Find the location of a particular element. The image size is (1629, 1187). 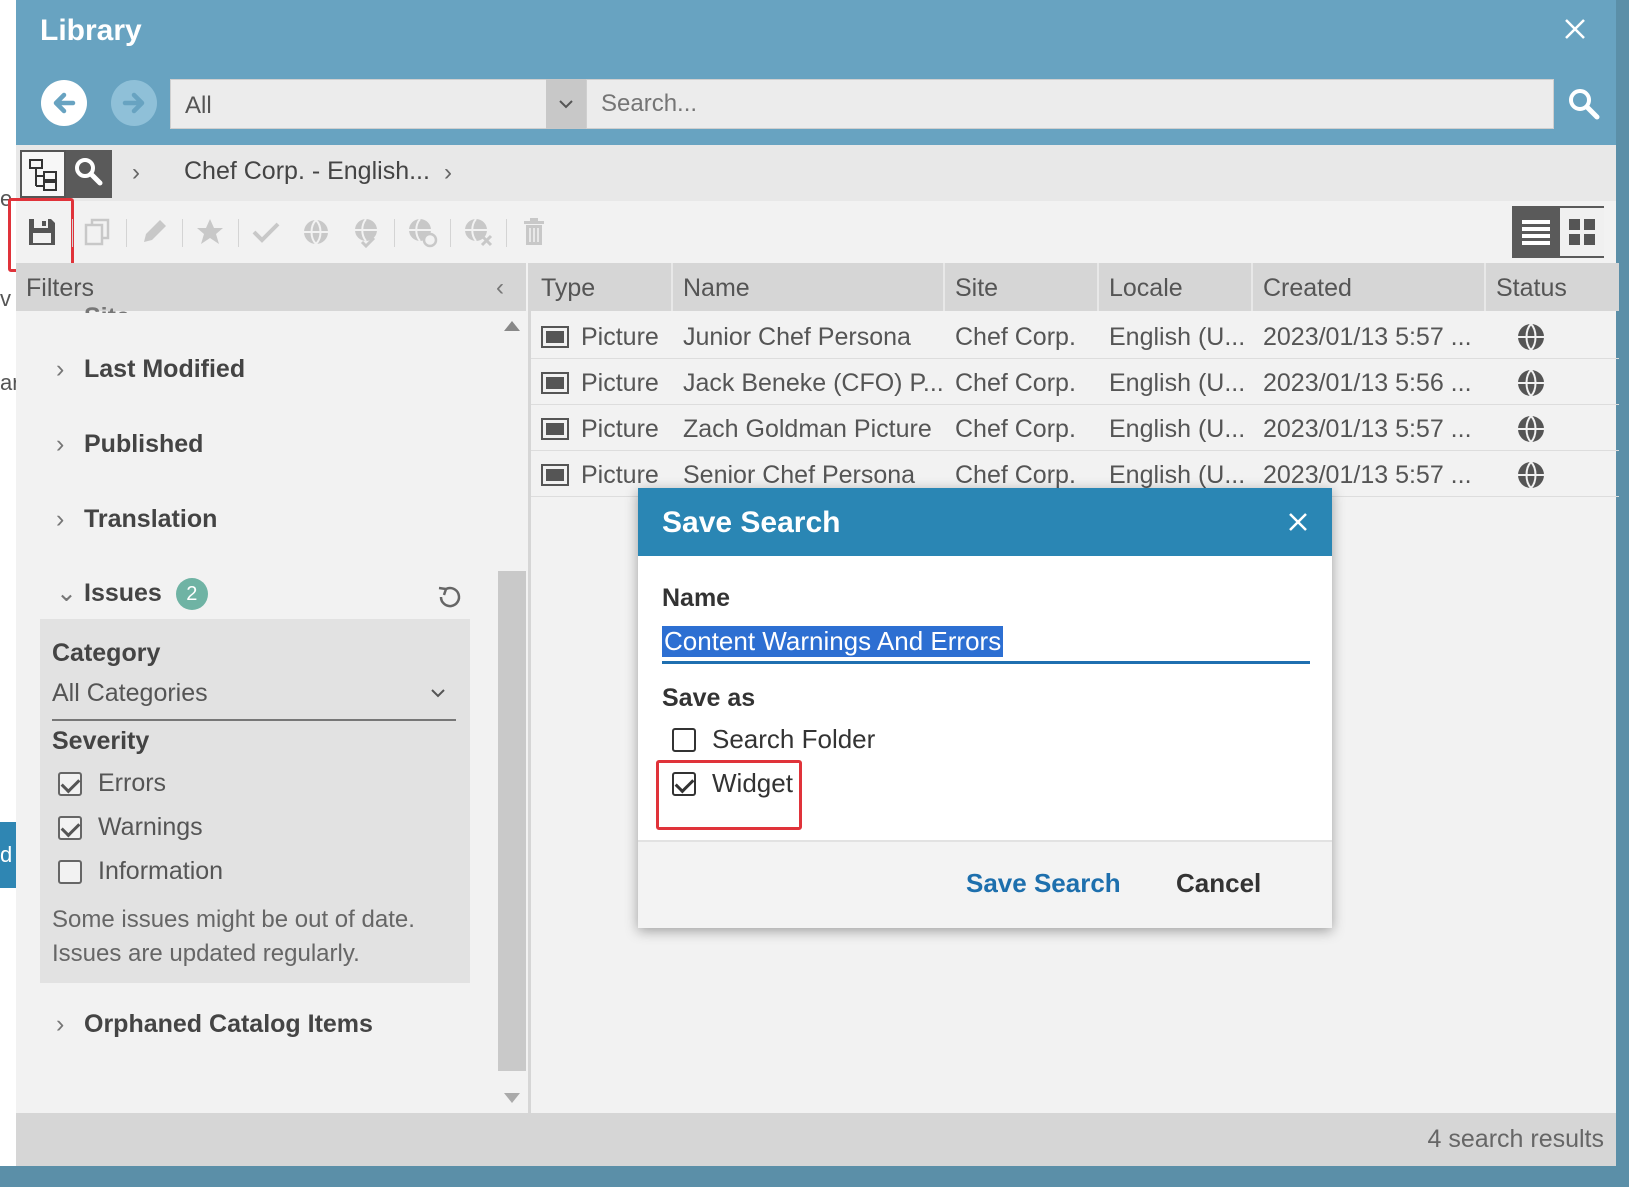

issues-count-badge: 2 is located at coordinates (191, 594).